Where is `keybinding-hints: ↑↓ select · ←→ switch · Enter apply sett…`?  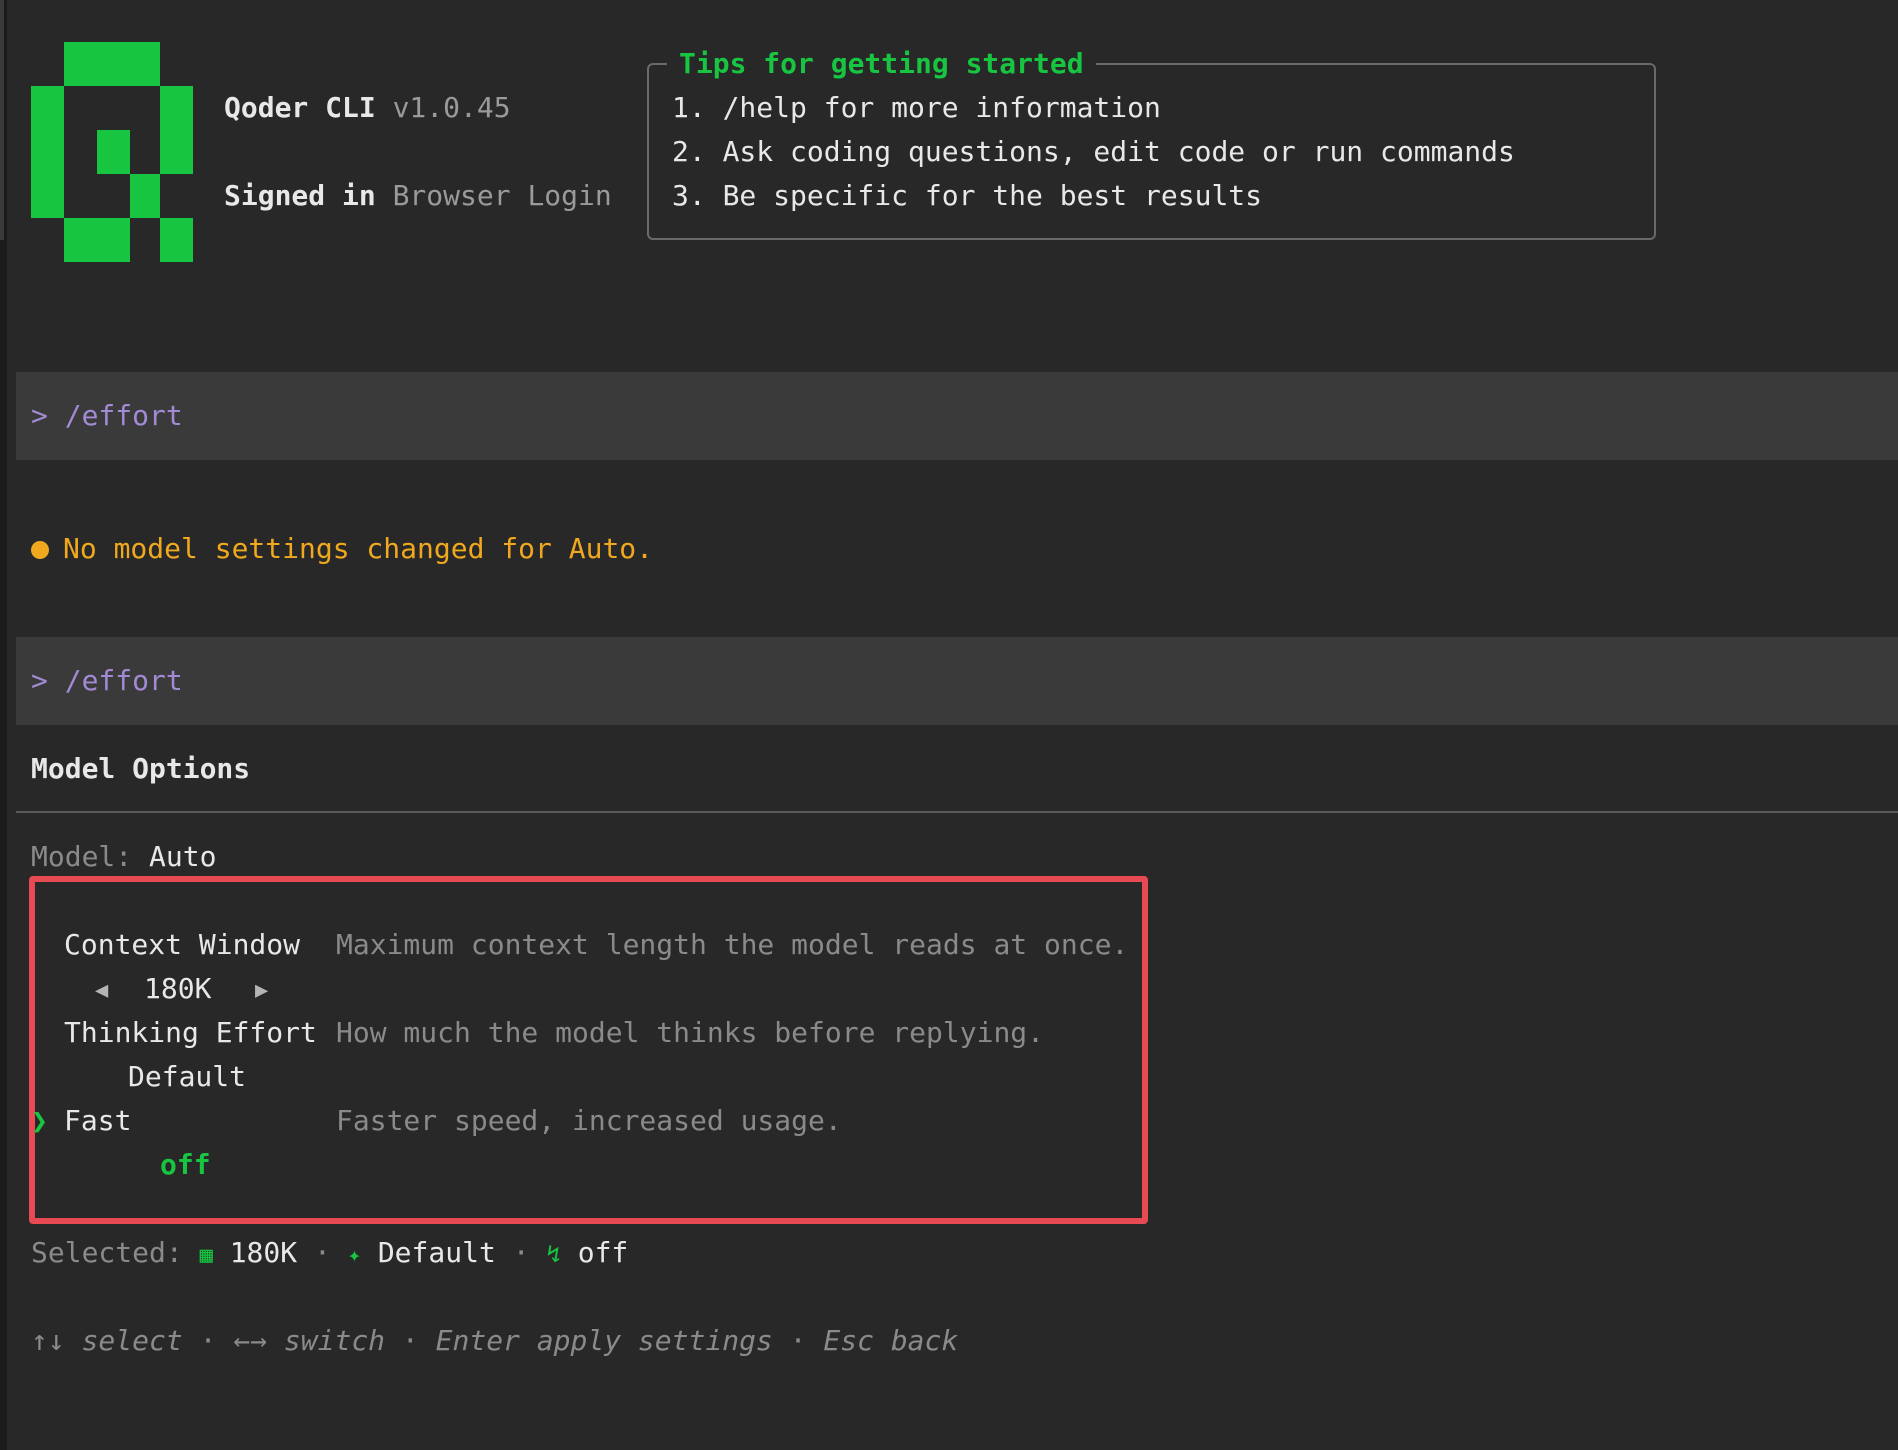
keybinding-hints: ↑↓ select · ←→ switch · Enter apply sett… is located at coordinates (495, 1340).